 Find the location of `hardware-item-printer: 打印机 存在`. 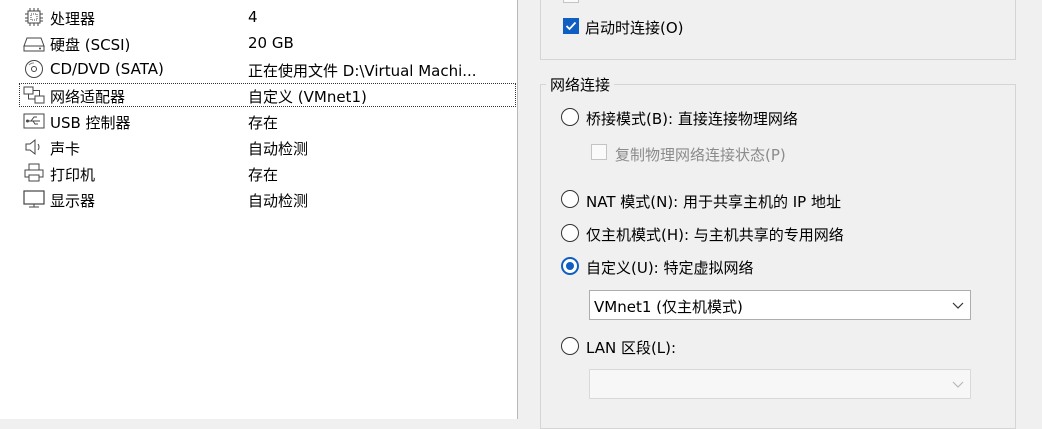

hardware-item-printer: 打印机 存在 is located at coordinates (258, 173).